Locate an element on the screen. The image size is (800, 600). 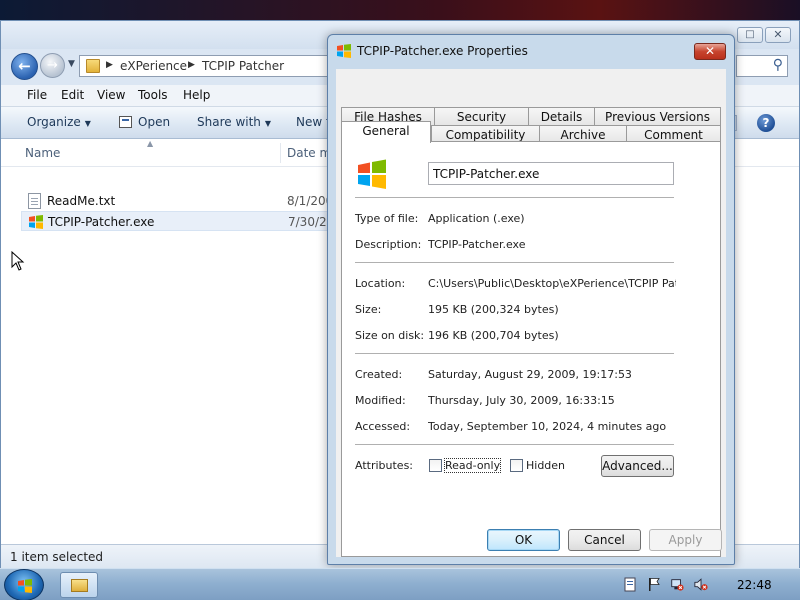
taskbar-explorer-button is located at coordinates (79, 585).